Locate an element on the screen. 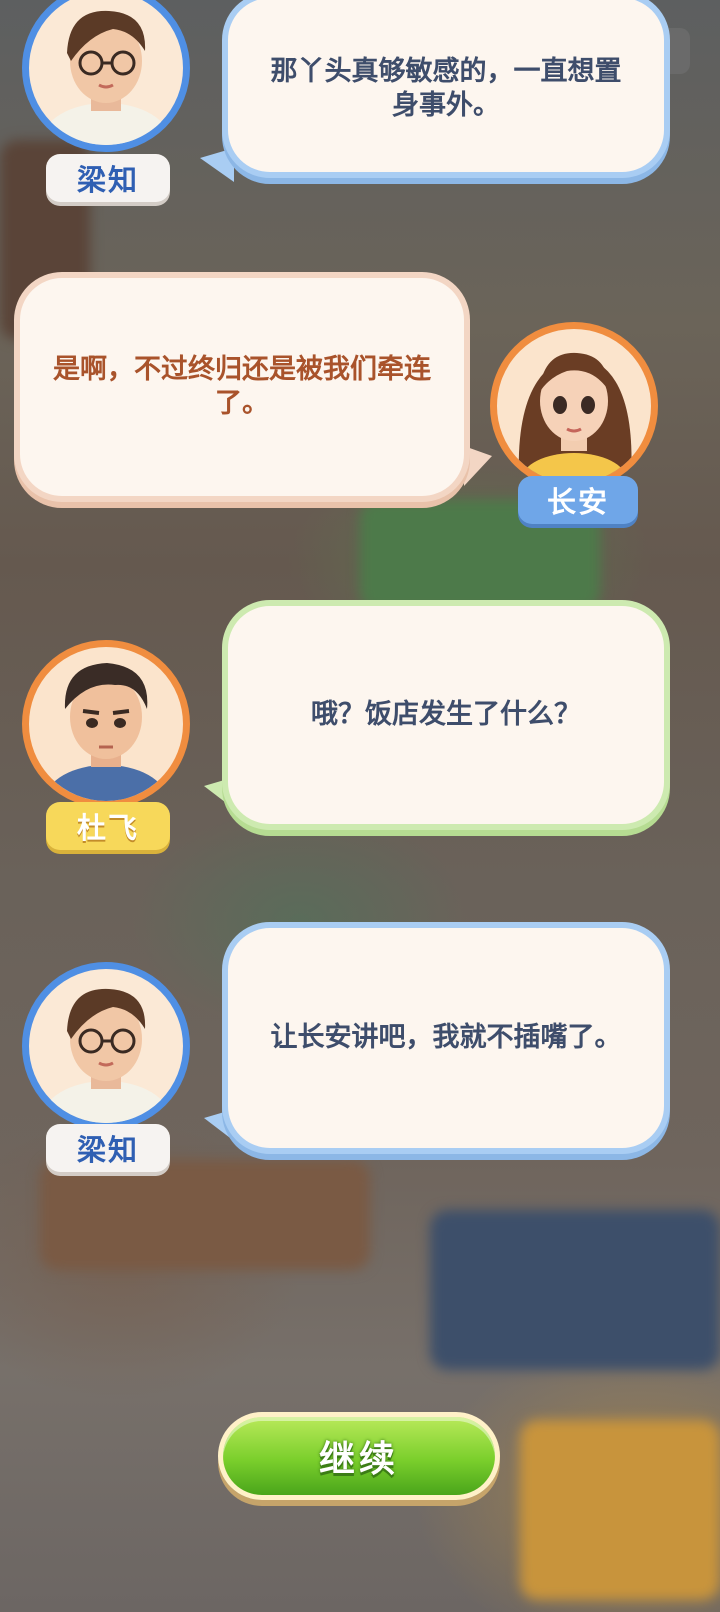  dialogue-bubble: 是啊，不过终归还是被我们牵连了。 is located at coordinates (242, 387).